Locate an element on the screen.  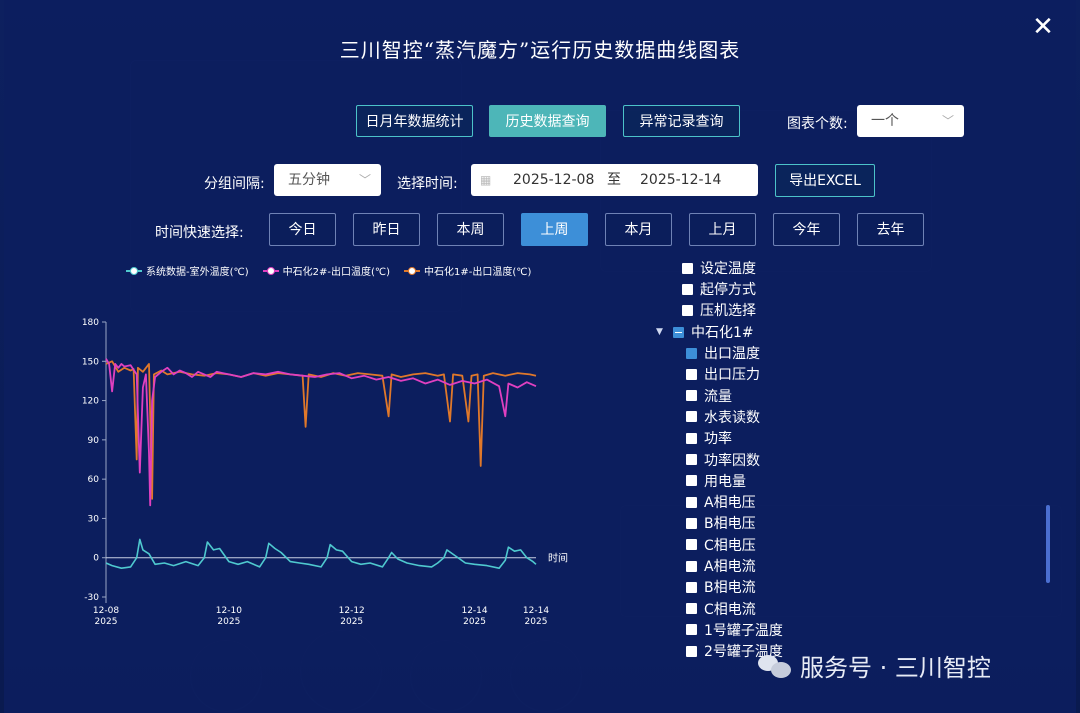
caret-down-icon: ▼ is located at coordinates (661, 332).